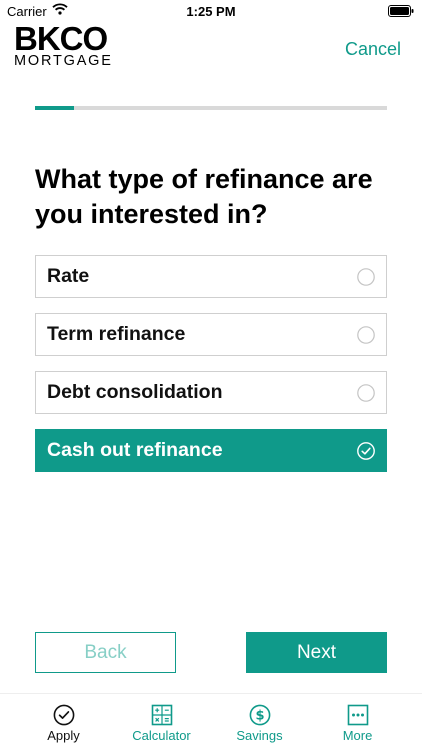  What do you see at coordinates (357, 735) in the screenshot?
I see `tab-label: More` at bounding box center [357, 735].